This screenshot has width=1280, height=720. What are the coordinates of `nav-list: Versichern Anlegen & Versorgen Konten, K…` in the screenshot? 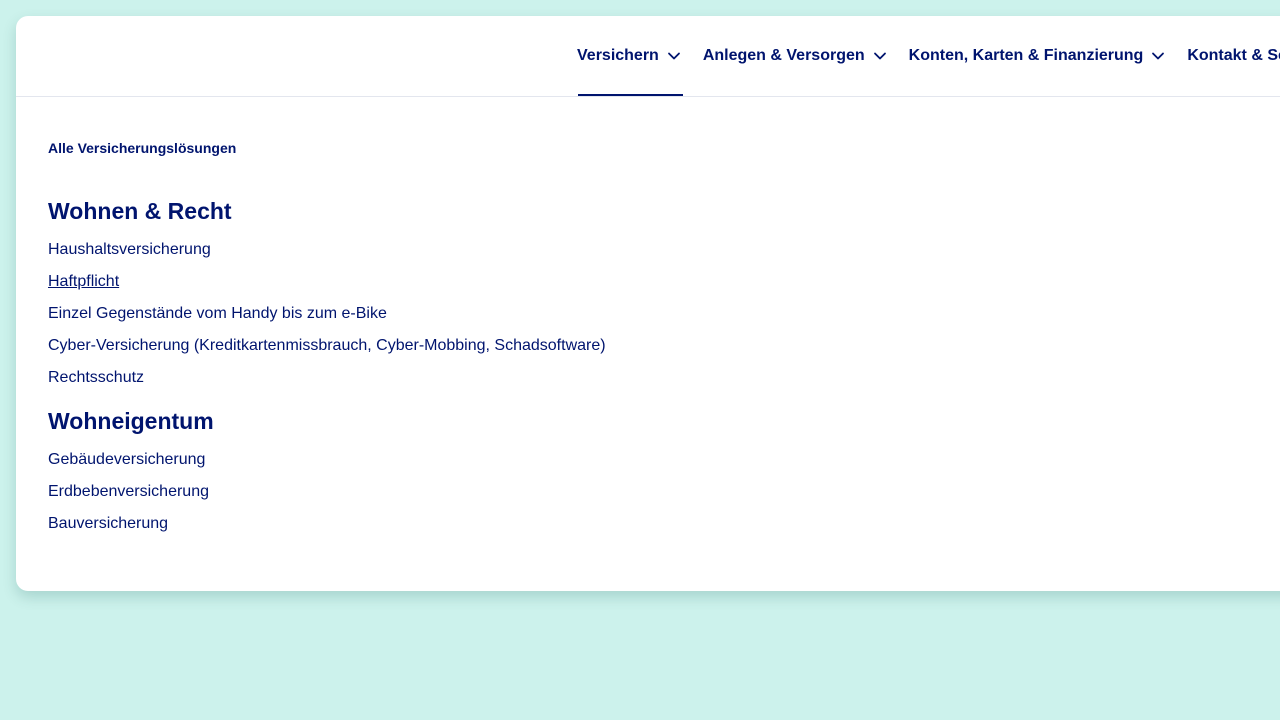 It's located at (928, 56).